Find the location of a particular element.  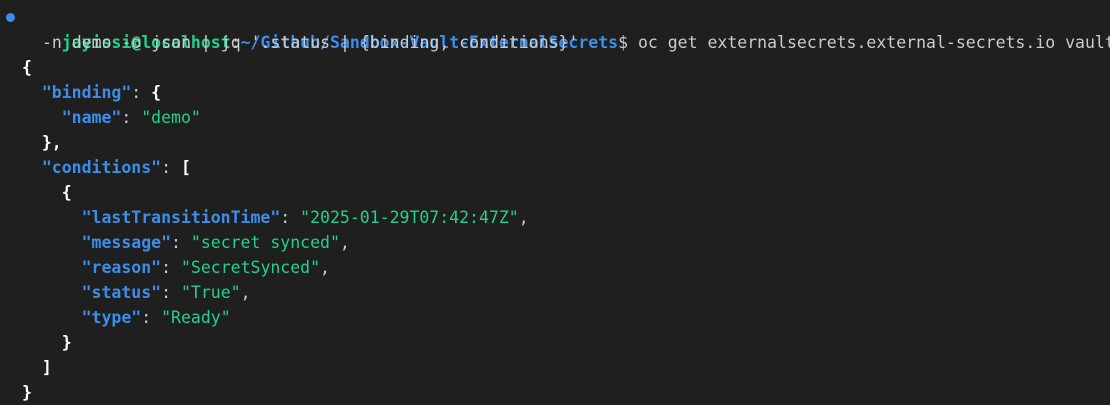

json-field-line: "reason": "SecretSynced", is located at coordinates (205, 267).